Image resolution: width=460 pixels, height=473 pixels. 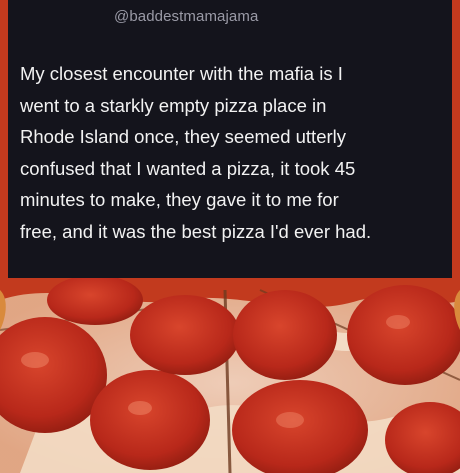 What do you see at coordinates (181, 73) in the screenshot?
I see `tweet-line: My closest encounter with the mafia is I` at bounding box center [181, 73].